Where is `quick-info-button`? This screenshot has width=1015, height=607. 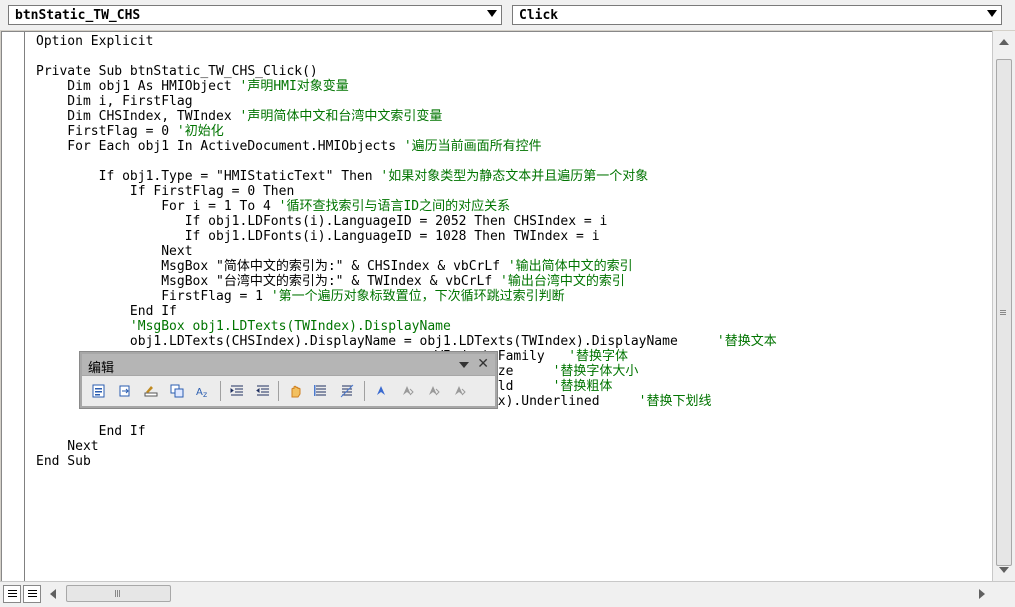 quick-info-button is located at coordinates (151, 391).